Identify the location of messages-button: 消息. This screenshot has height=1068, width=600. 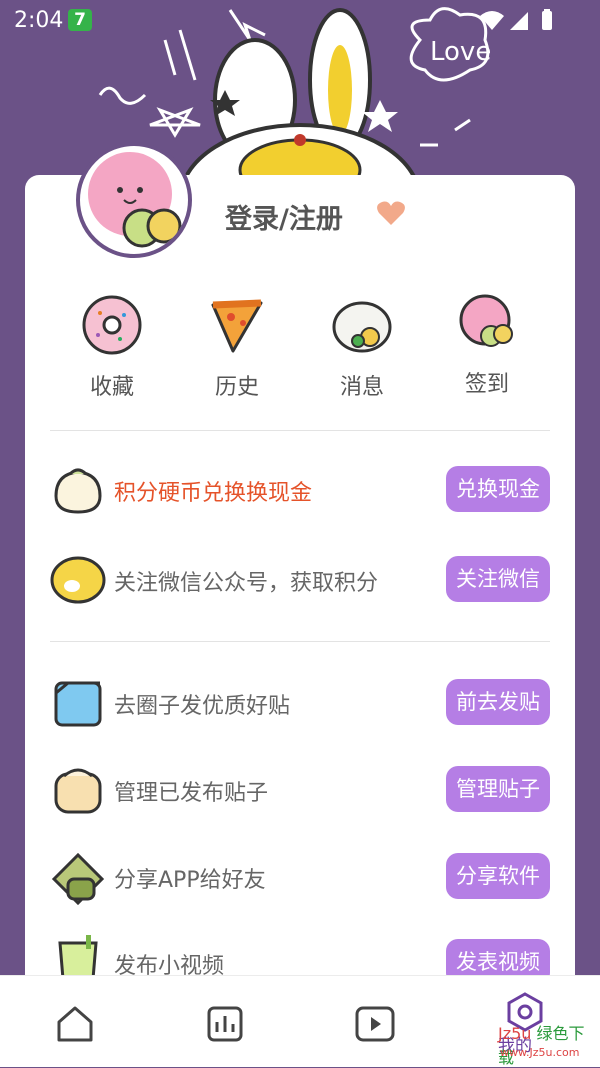
(362, 347).